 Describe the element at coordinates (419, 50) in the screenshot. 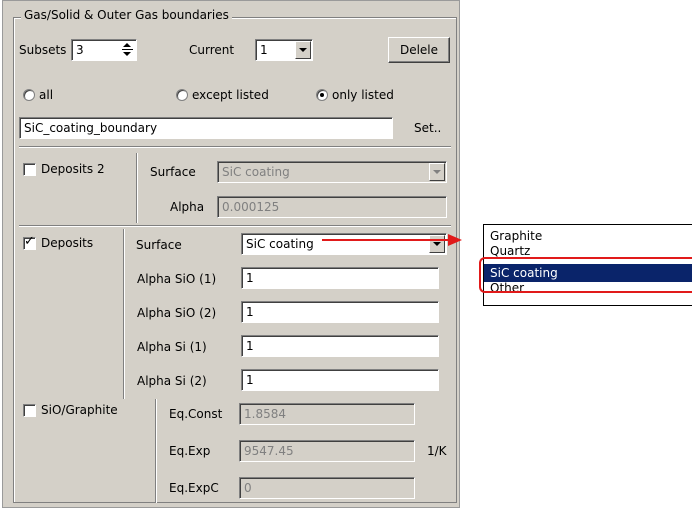

I see `delete-button: Delele` at that location.